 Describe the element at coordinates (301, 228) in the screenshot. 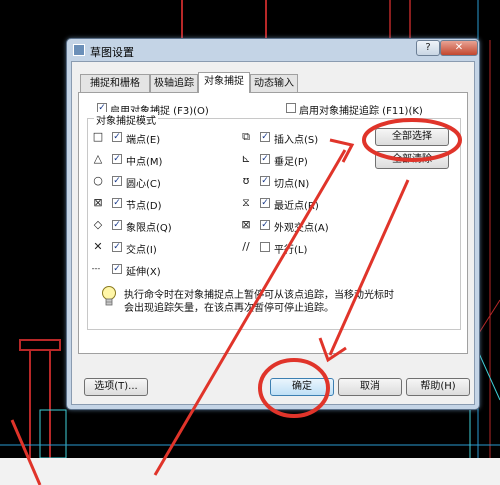

I see `apparent-intersection-label: 外观交点(A)` at that location.